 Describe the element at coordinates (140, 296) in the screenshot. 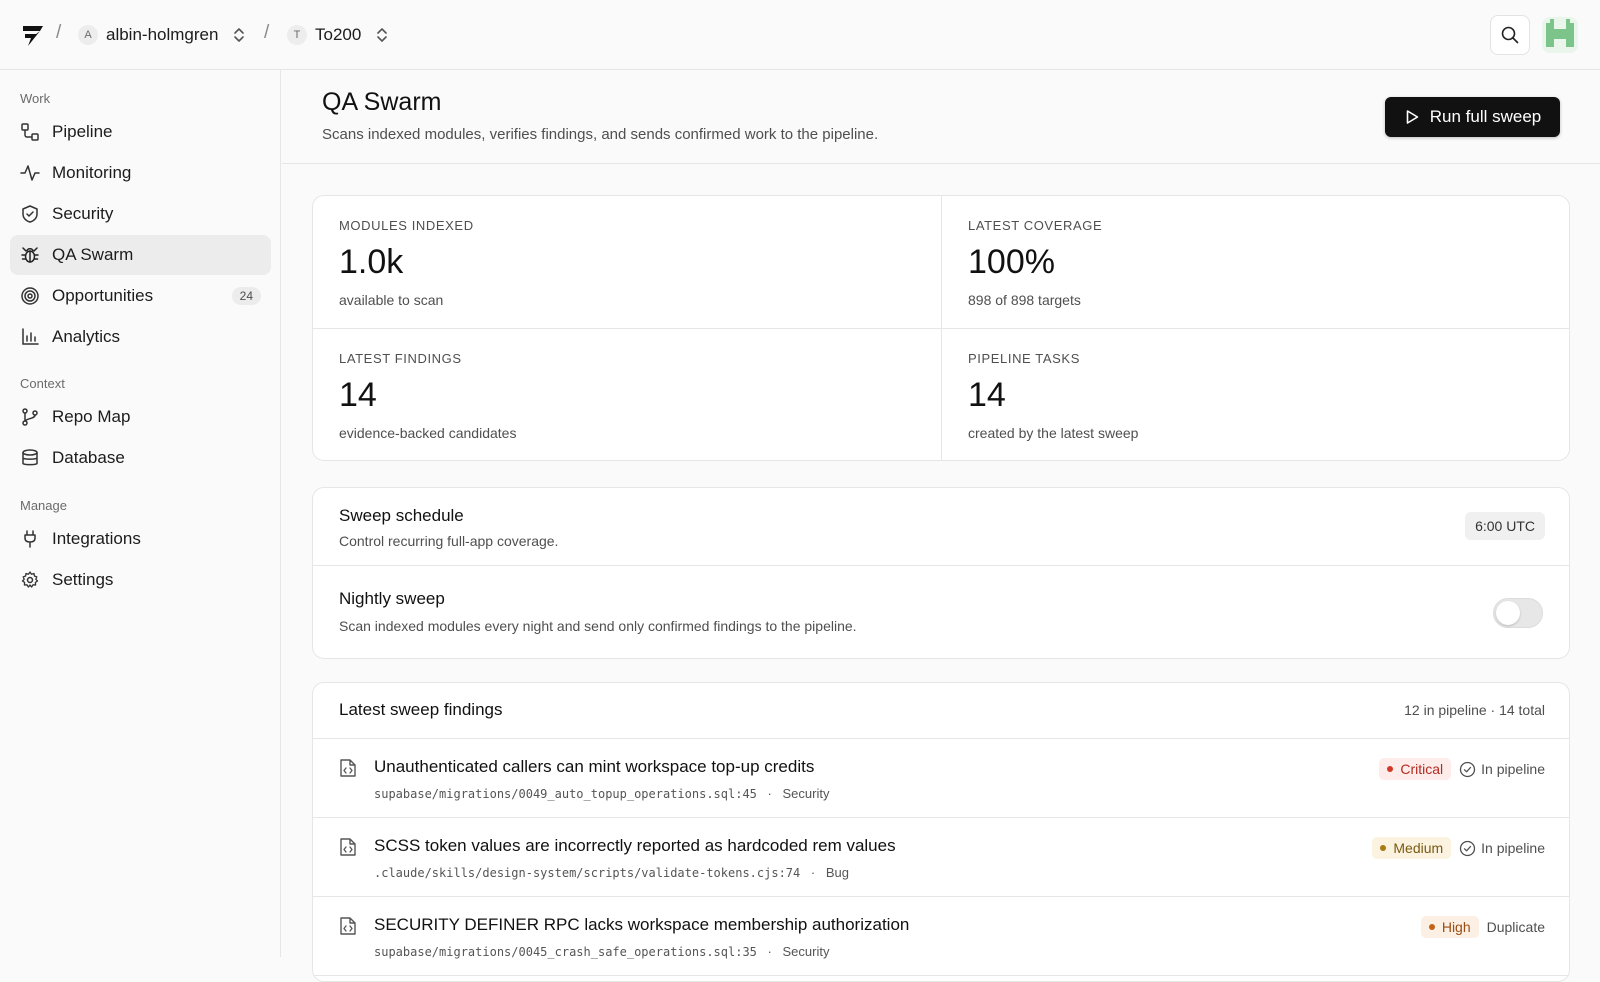

I see `sidebar-item-opportunities: Opportunities 24` at that location.